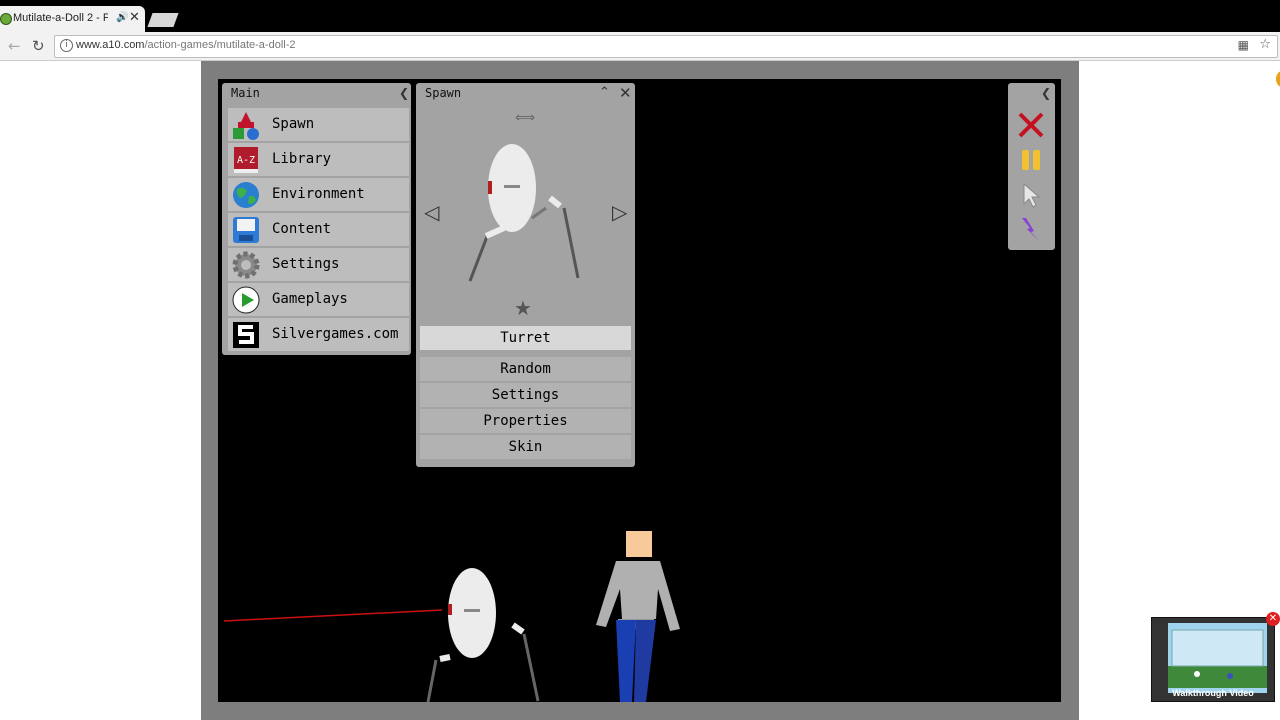 This screenshot has height=720, width=1280. I want to click on main-item-library: A-Z Library, so click(318, 159).